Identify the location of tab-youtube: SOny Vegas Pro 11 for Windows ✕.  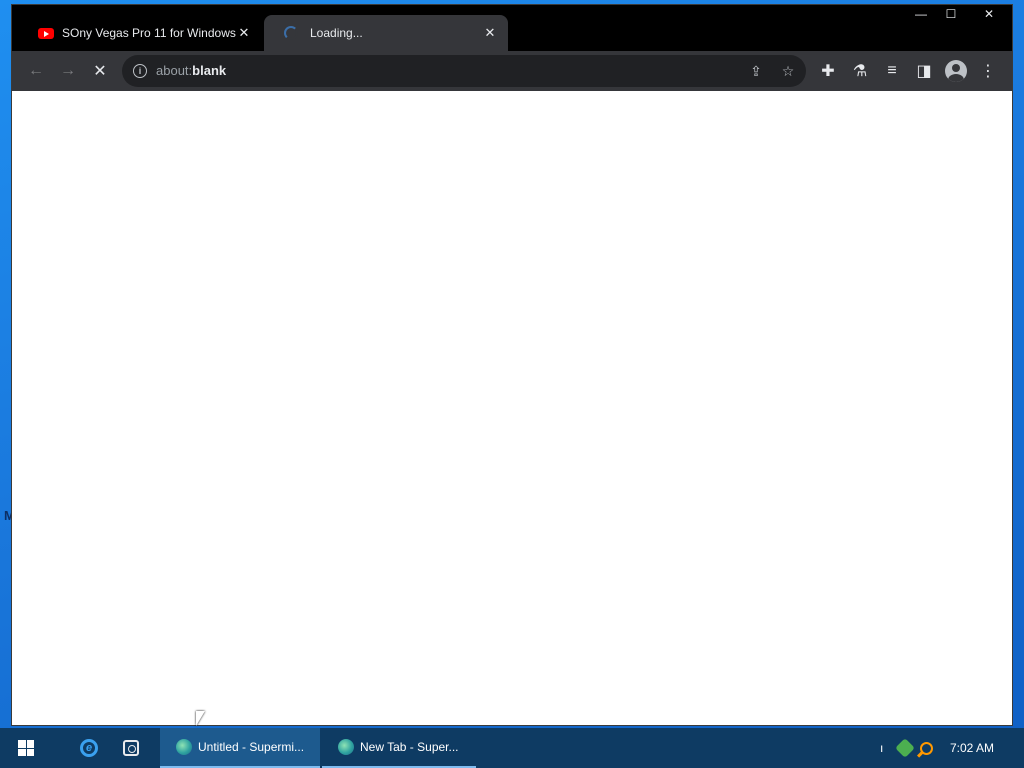
(140, 33).